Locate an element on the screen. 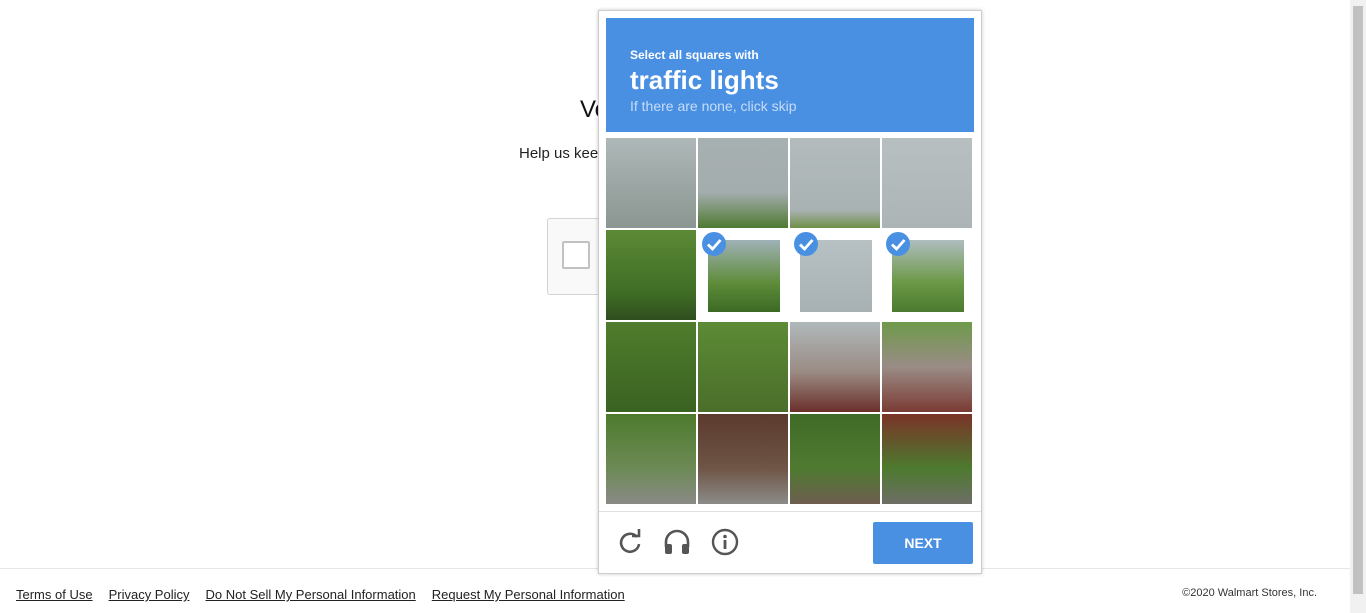 Image resolution: width=1366 pixels, height=613 pixels. recaptcha-checkbox is located at coordinates (576, 255).